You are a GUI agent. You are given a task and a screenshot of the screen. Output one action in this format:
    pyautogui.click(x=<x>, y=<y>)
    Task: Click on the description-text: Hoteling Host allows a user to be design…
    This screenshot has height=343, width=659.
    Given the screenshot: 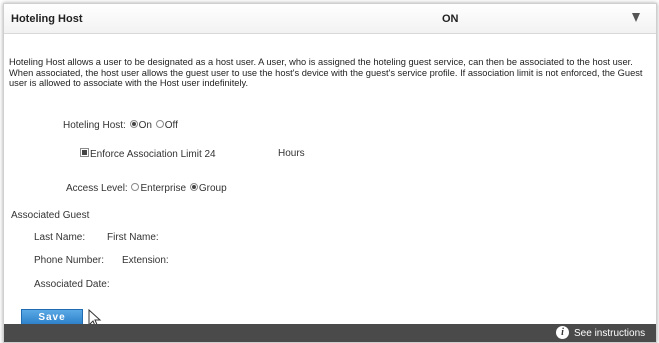 What is the action you would take?
    pyautogui.click(x=326, y=73)
    